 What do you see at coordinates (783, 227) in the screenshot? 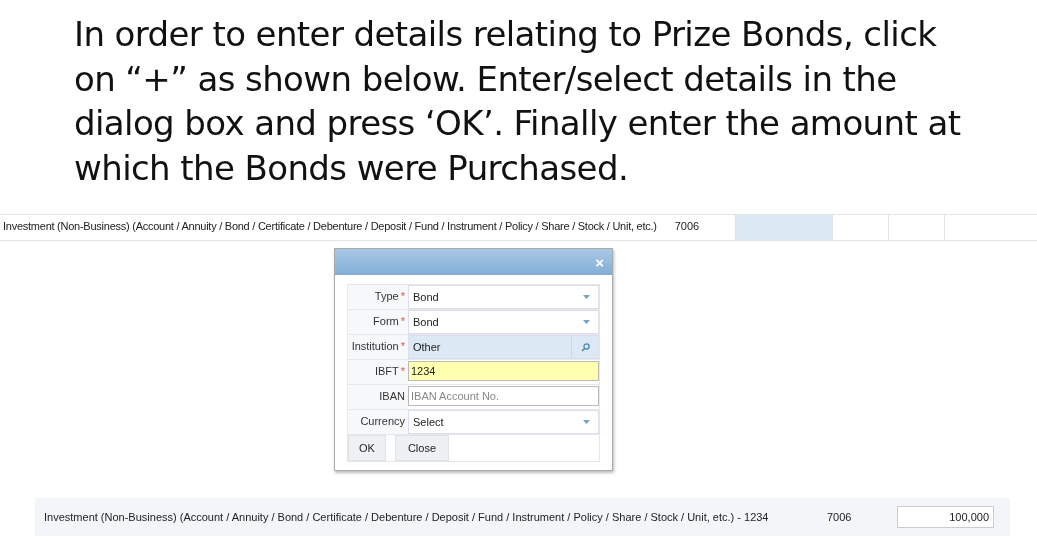
I see `amount-field` at bounding box center [783, 227].